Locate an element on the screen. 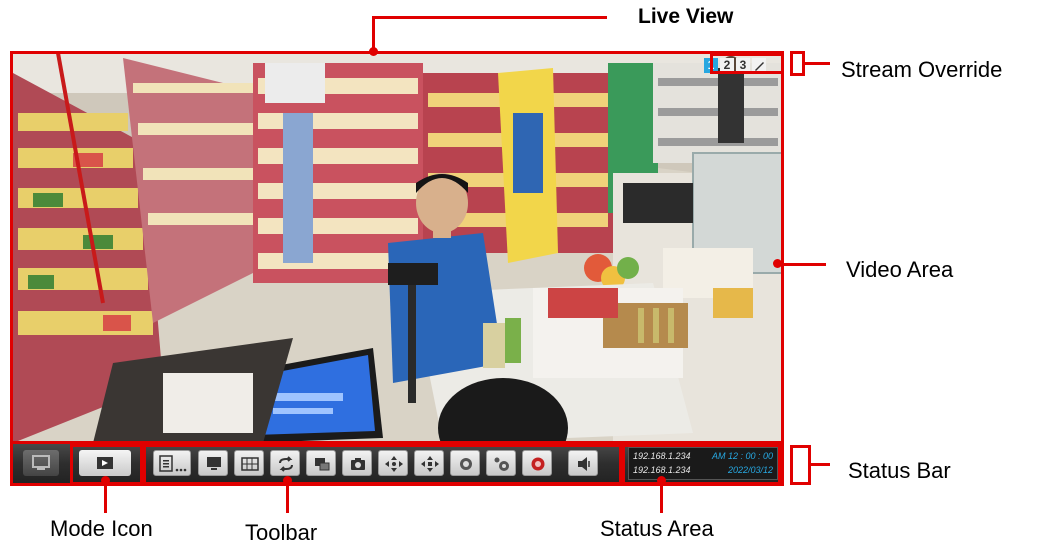 This screenshot has height=549, width=1053. status-area-outline is located at coordinates (701, 464).